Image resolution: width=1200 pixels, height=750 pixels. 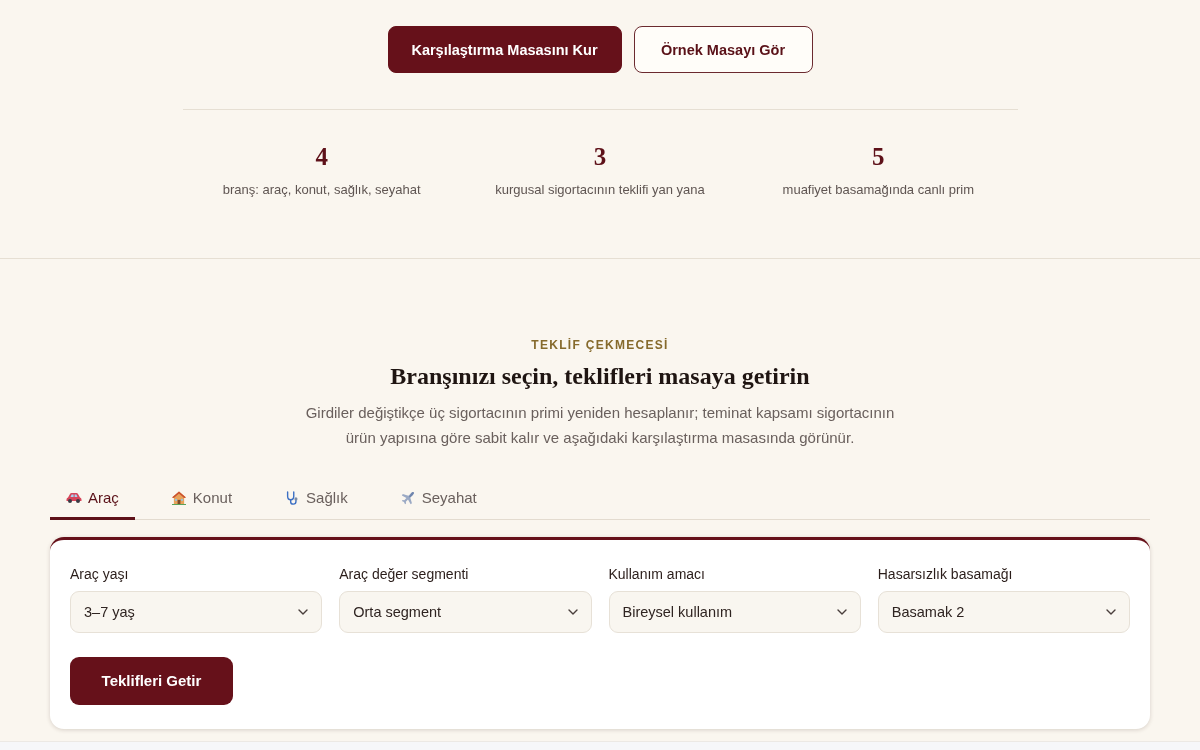 What do you see at coordinates (92, 499) in the screenshot?
I see `tab: Araç` at bounding box center [92, 499].